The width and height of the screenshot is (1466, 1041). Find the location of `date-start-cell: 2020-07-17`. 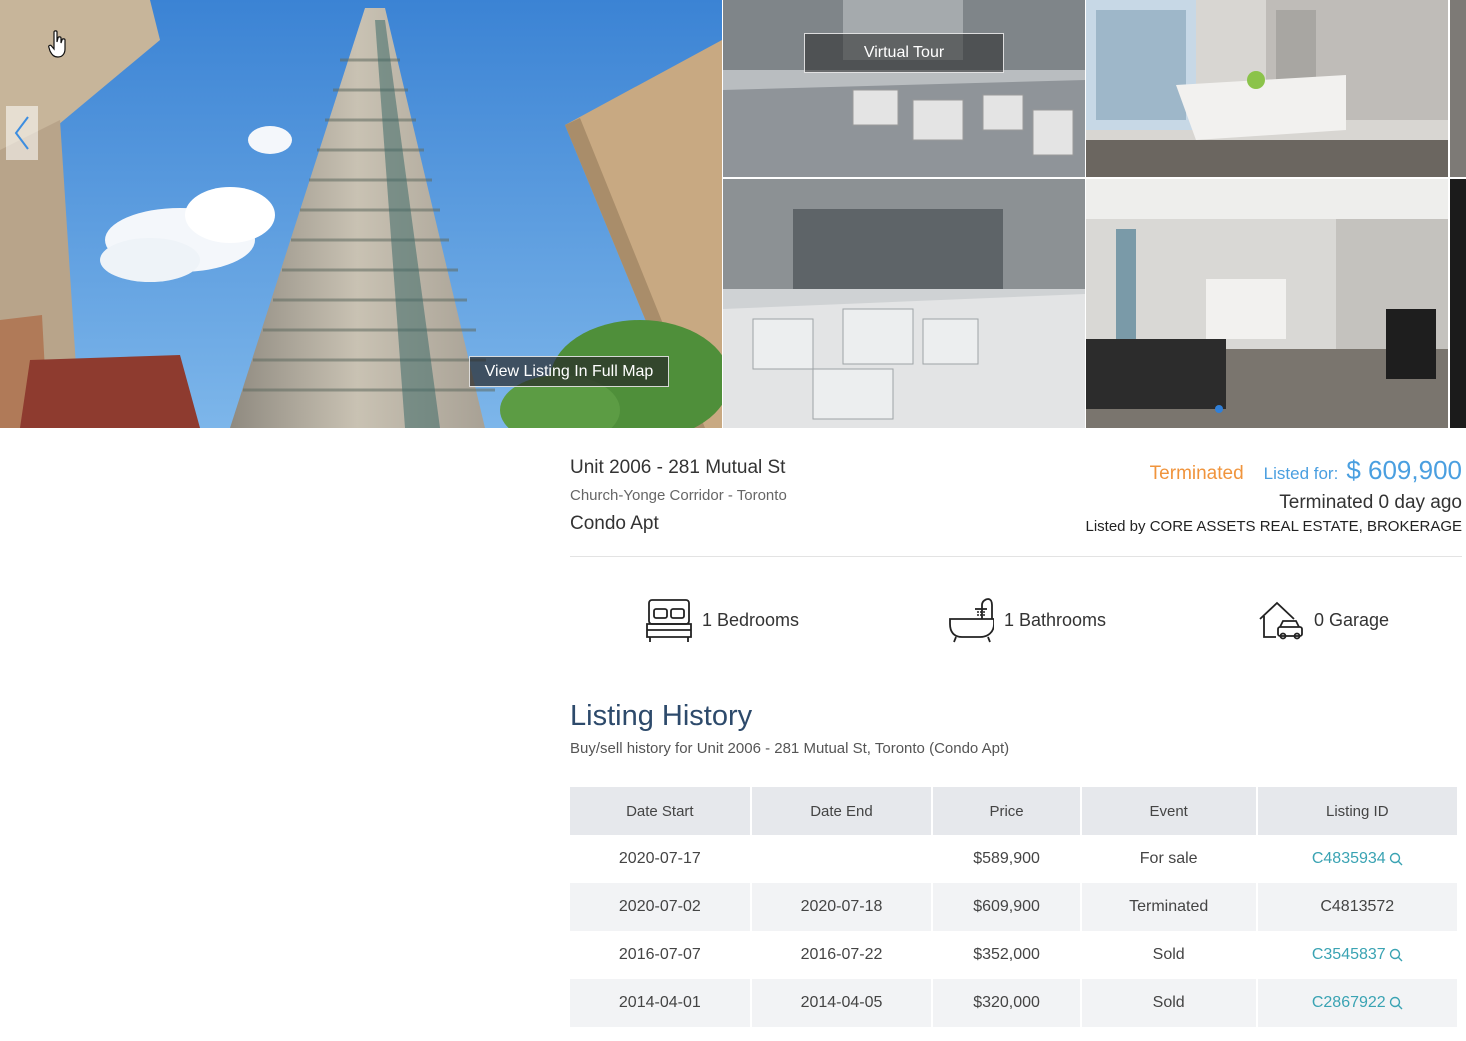

date-start-cell: 2020-07-17 is located at coordinates (659, 858).